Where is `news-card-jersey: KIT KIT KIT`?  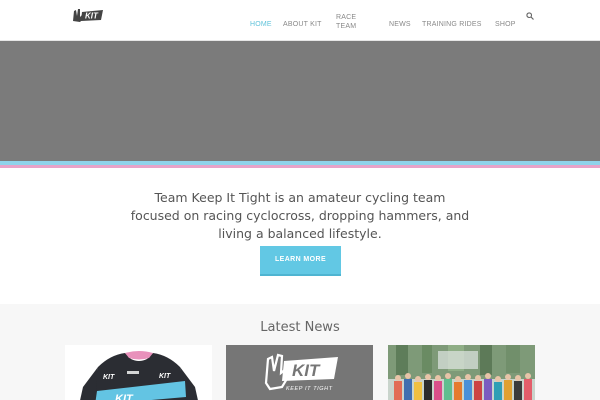 news-card-jersey: KIT KIT KIT is located at coordinates (138, 372).